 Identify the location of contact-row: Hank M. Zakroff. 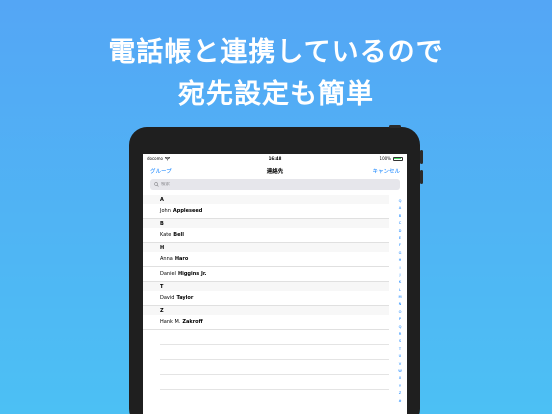
(266, 322).